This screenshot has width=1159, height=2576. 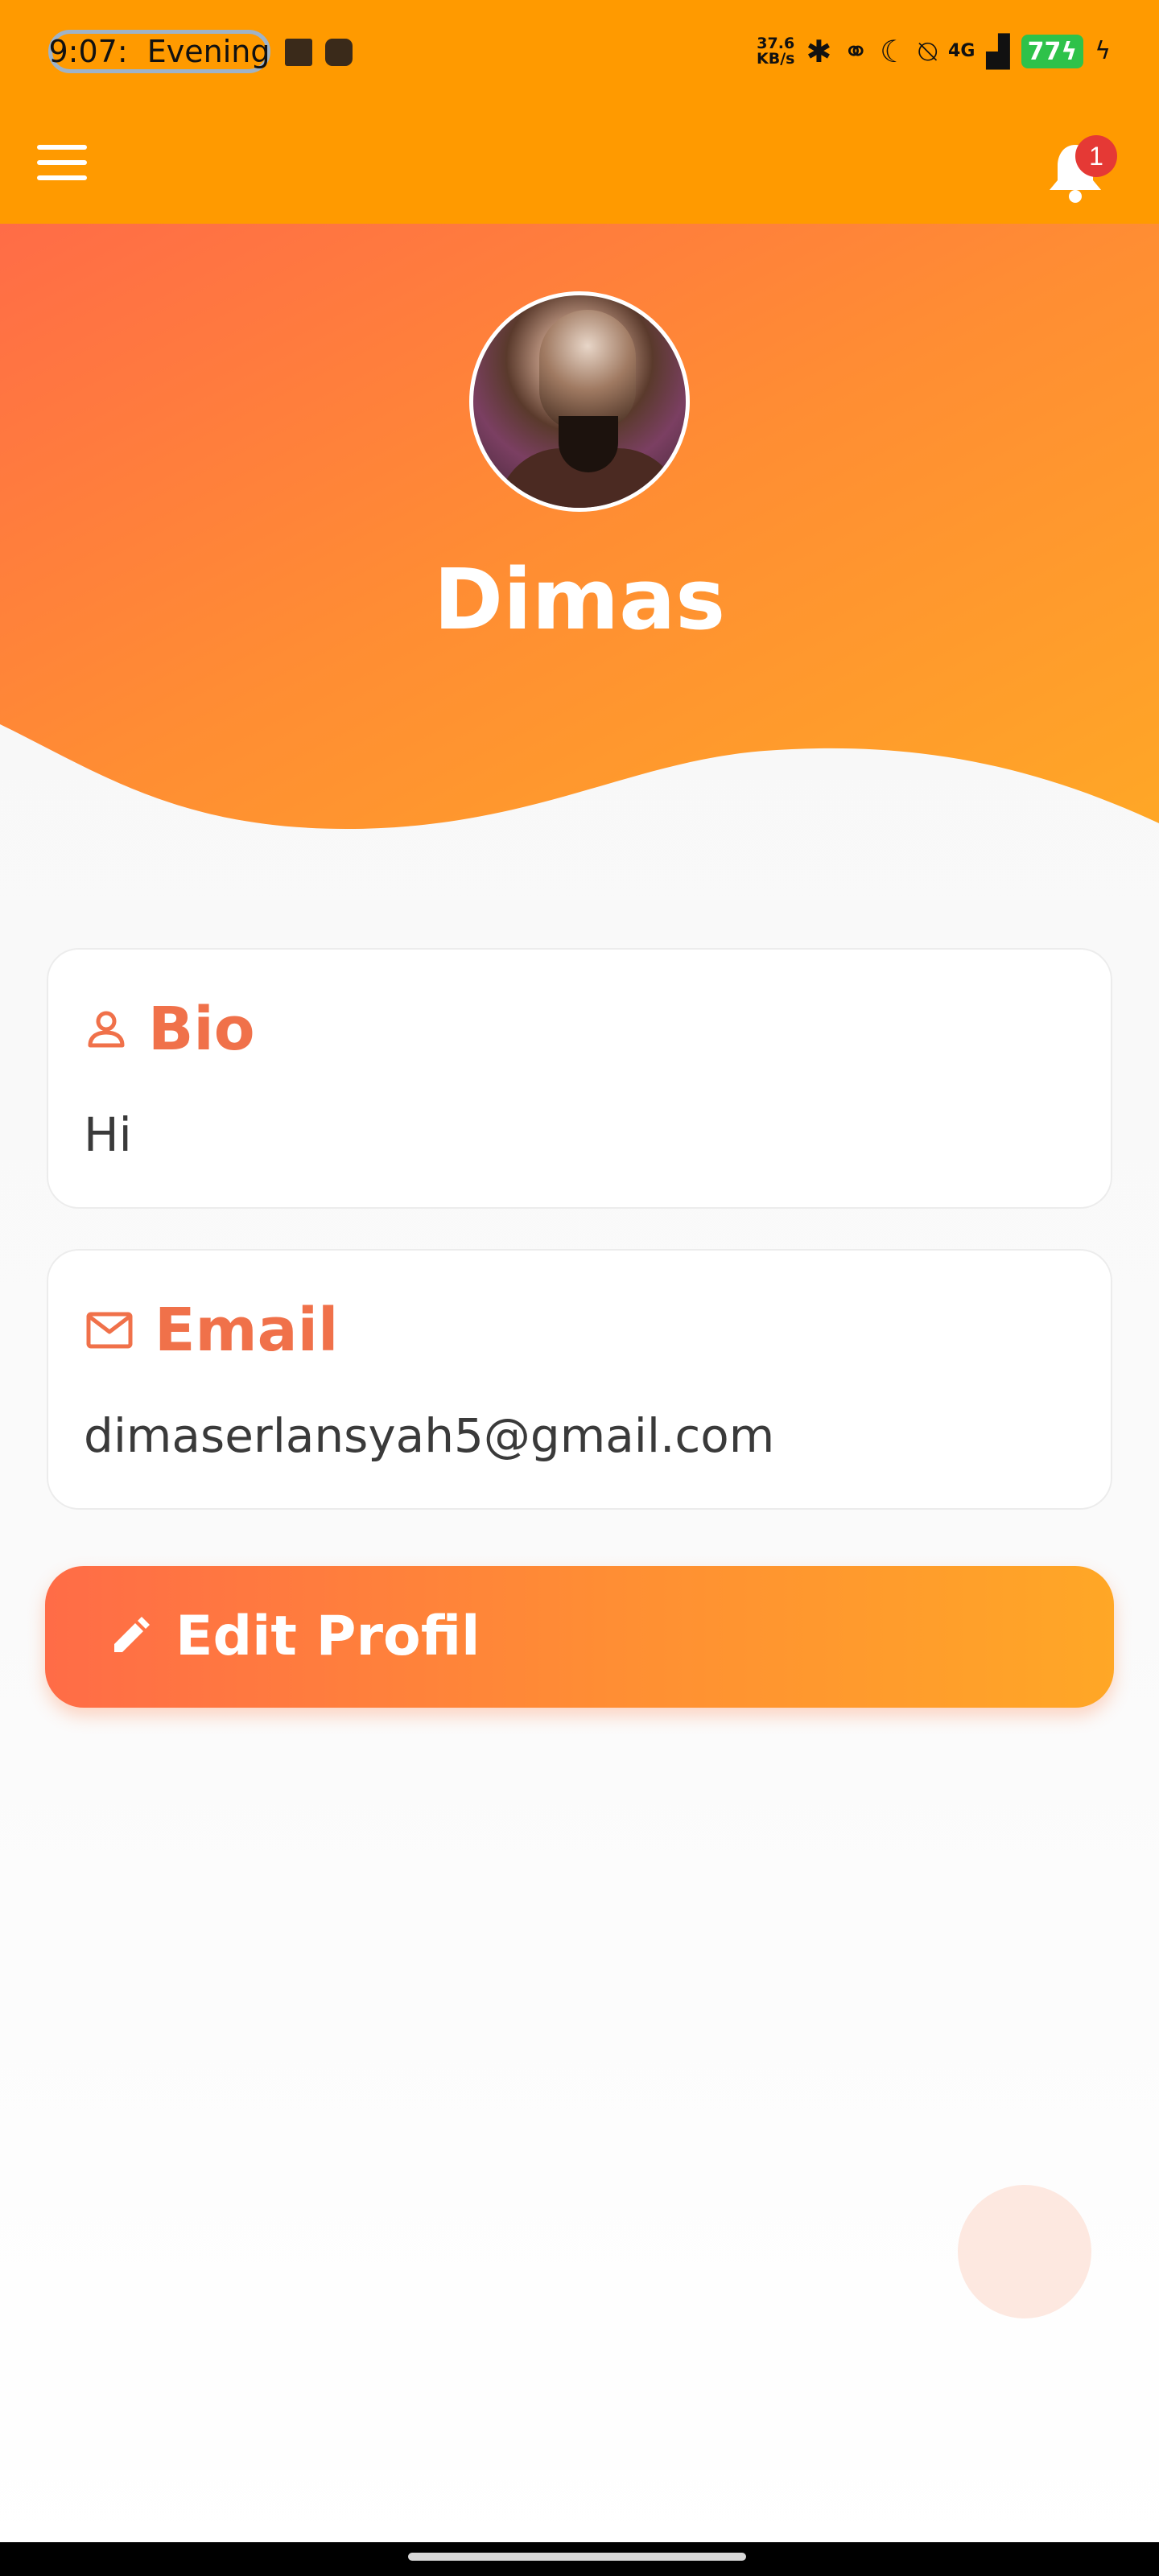 I want to click on bio-value: Hi, so click(x=108, y=1134).